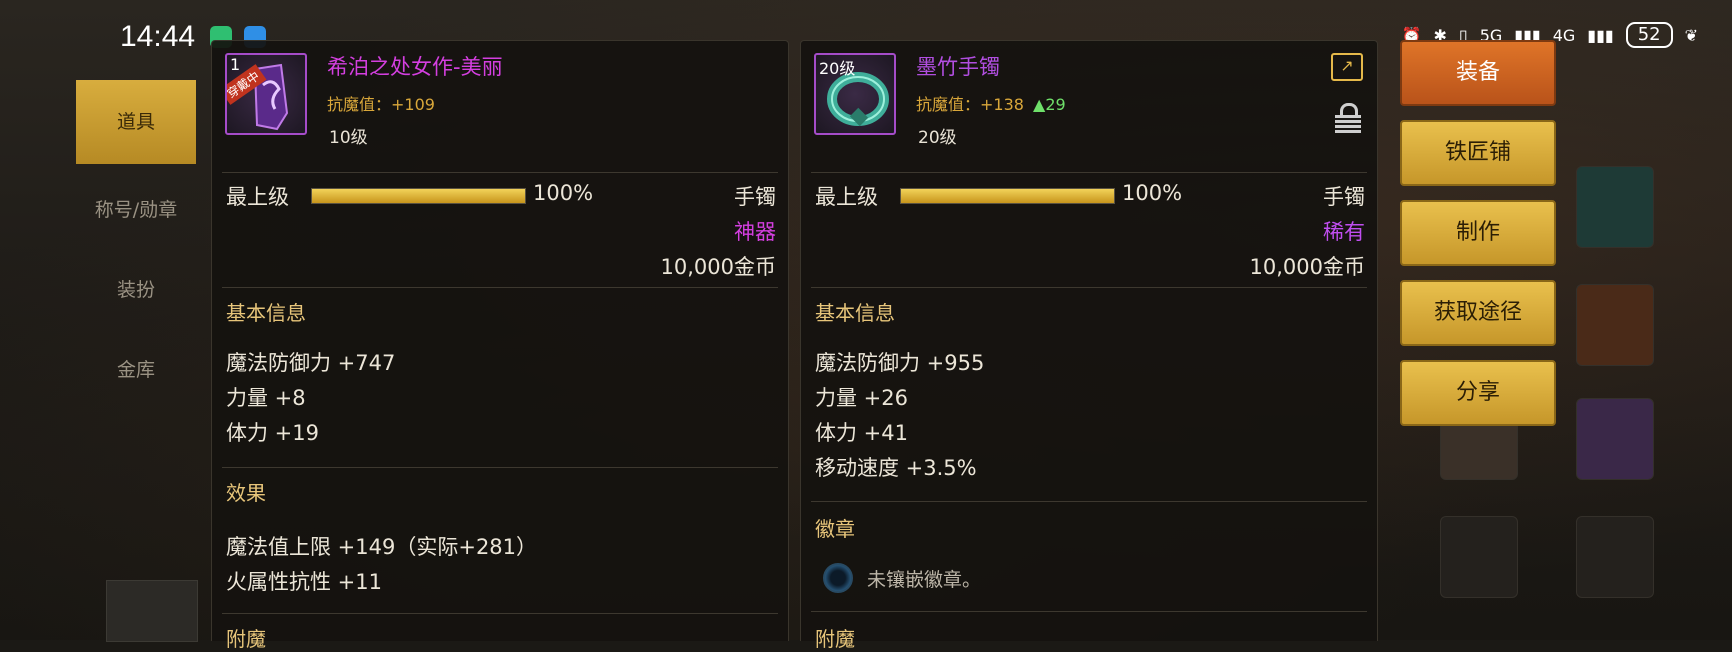  Describe the element at coordinates (970, 104) in the screenshot. I see `resist-stat-value: 抗魔值：+138` at that location.